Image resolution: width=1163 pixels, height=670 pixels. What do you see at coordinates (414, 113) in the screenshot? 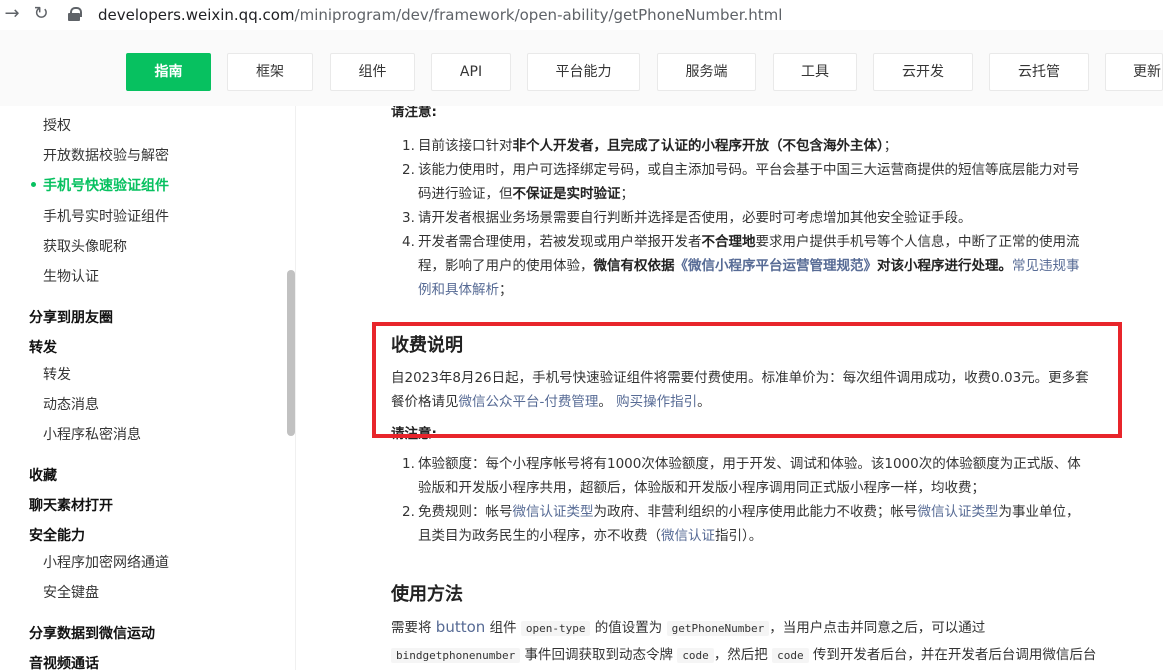
I see `notice-heading-top: 请注意:` at bounding box center [414, 113].